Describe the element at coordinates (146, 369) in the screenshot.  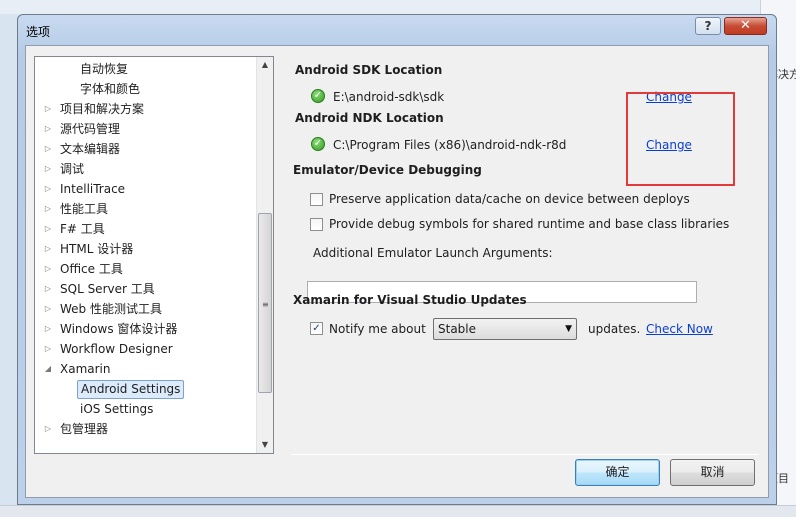
I see `tree-item: ◢ Xamarin` at that location.